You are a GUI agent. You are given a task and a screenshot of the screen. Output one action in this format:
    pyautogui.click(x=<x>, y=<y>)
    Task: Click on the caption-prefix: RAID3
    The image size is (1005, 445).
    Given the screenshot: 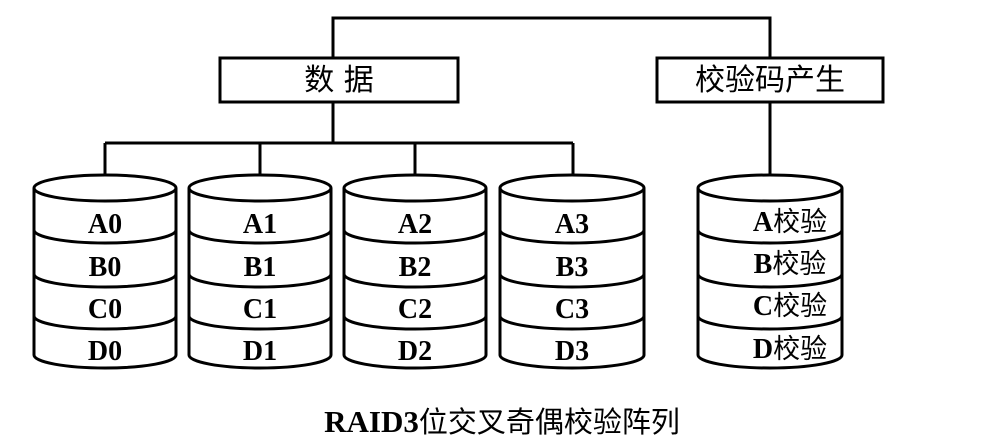 What is the action you would take?
    pyautogui.click(x=371, y=421)
    